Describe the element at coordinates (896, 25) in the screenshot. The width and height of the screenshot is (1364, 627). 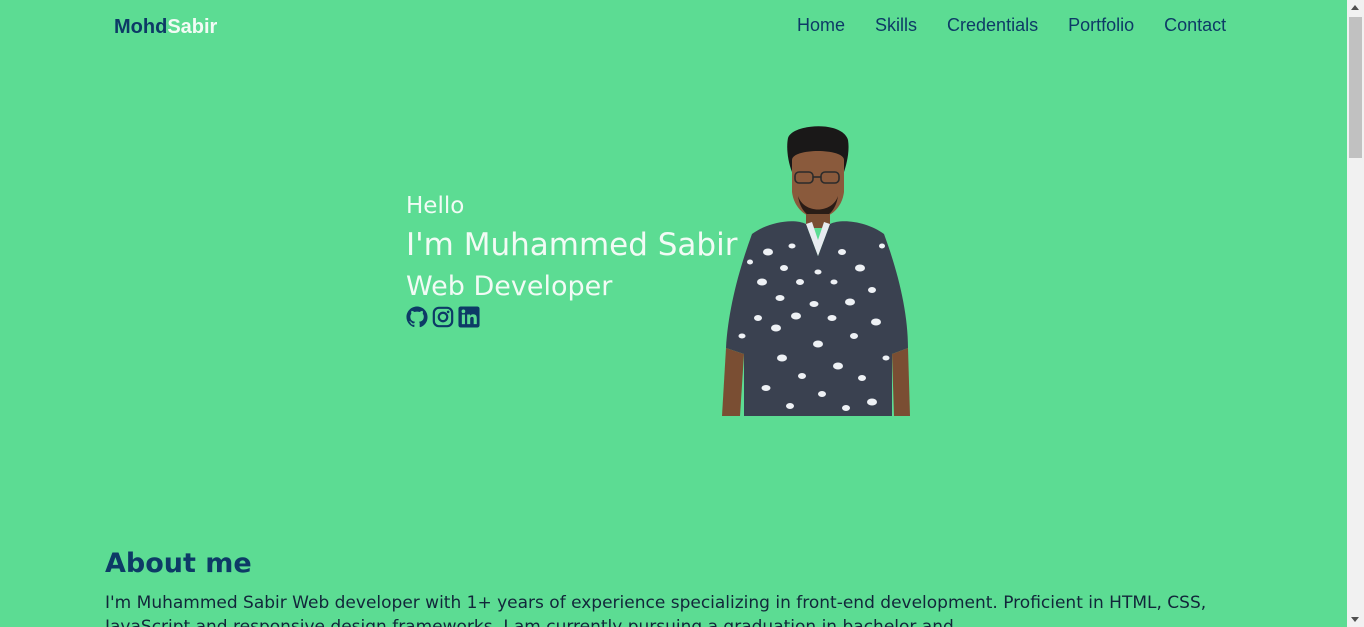
I see `nav-skills: Skills` at that location.